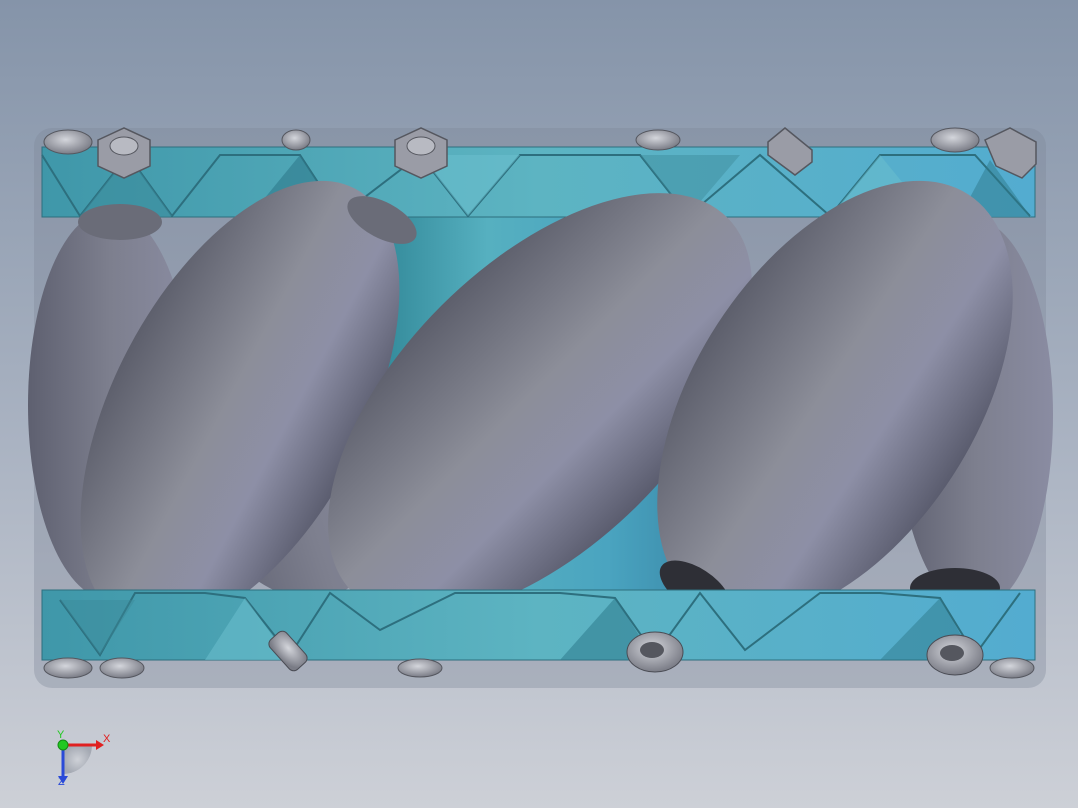  I want to click on bottom-plate-body, so click(538, 625).